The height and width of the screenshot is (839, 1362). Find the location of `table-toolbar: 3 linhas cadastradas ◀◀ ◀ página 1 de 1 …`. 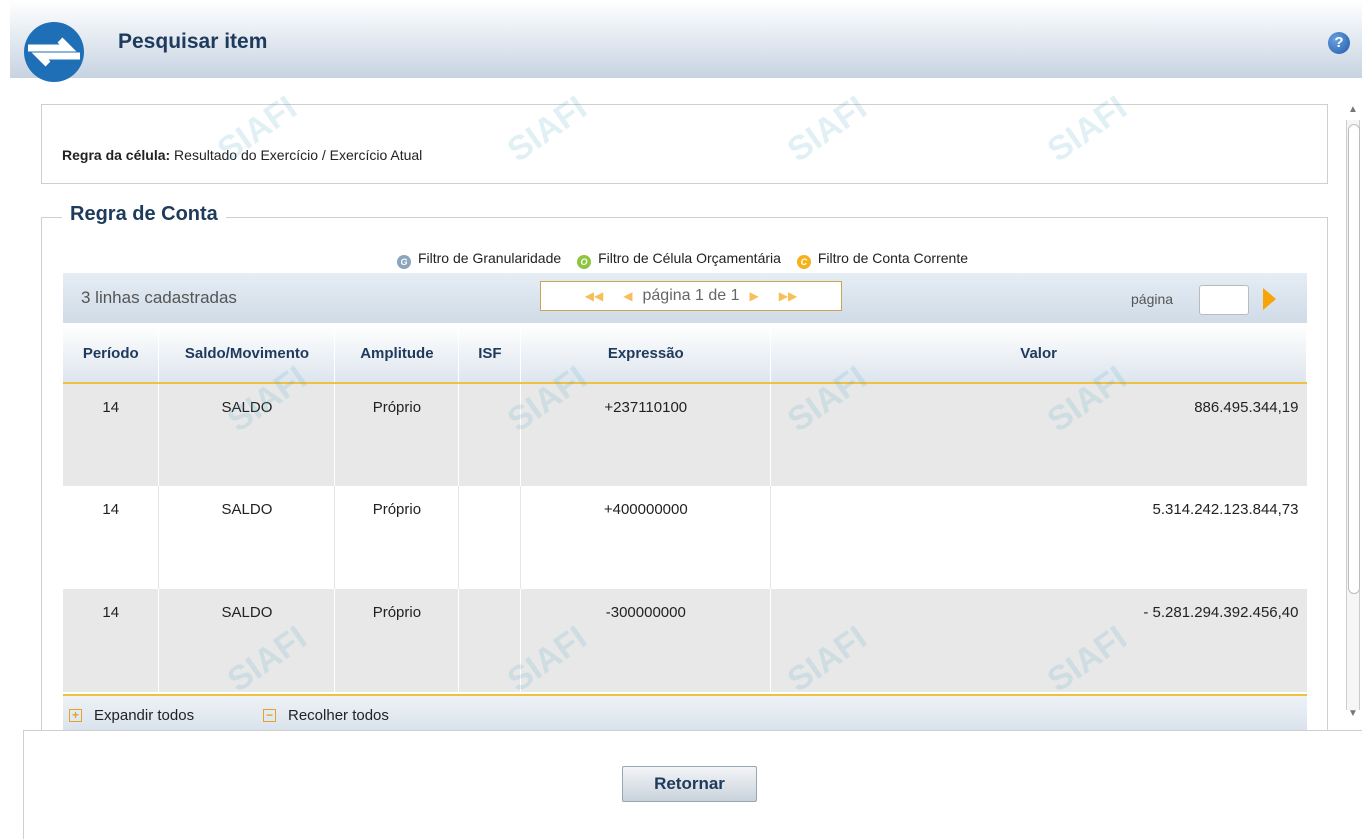

table-toolbar: 3 linhas cadastradas ◀◀ ◀ página 1 de 1 … is located at coordinates (685, 298).